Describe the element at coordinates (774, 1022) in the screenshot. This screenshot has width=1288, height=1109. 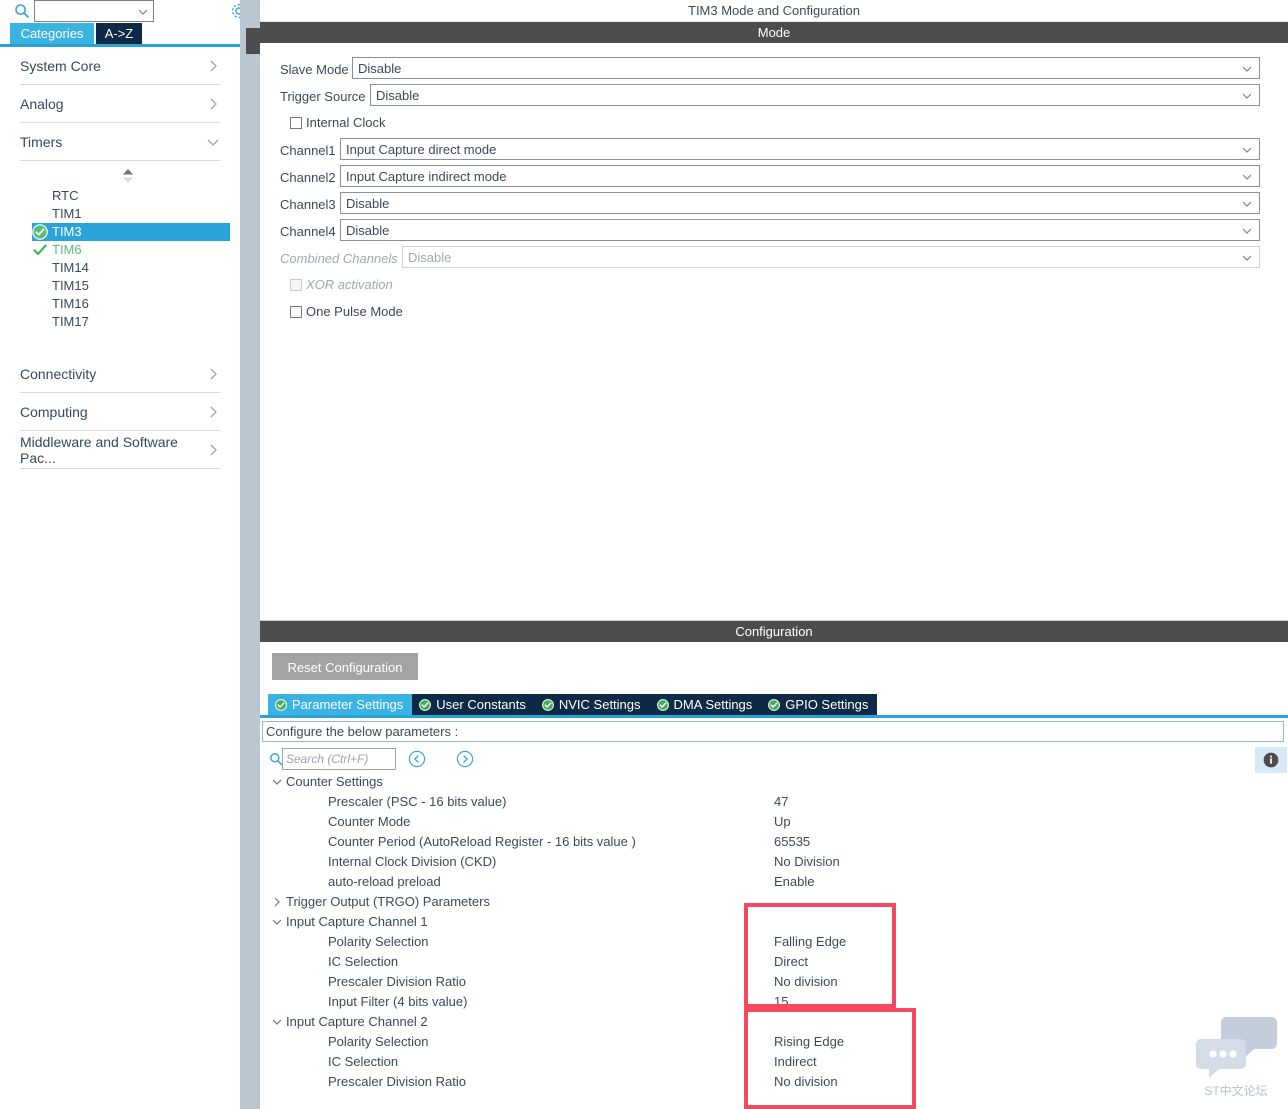
I see `parameter-group-row: Input Capture Channel 2` at that location.